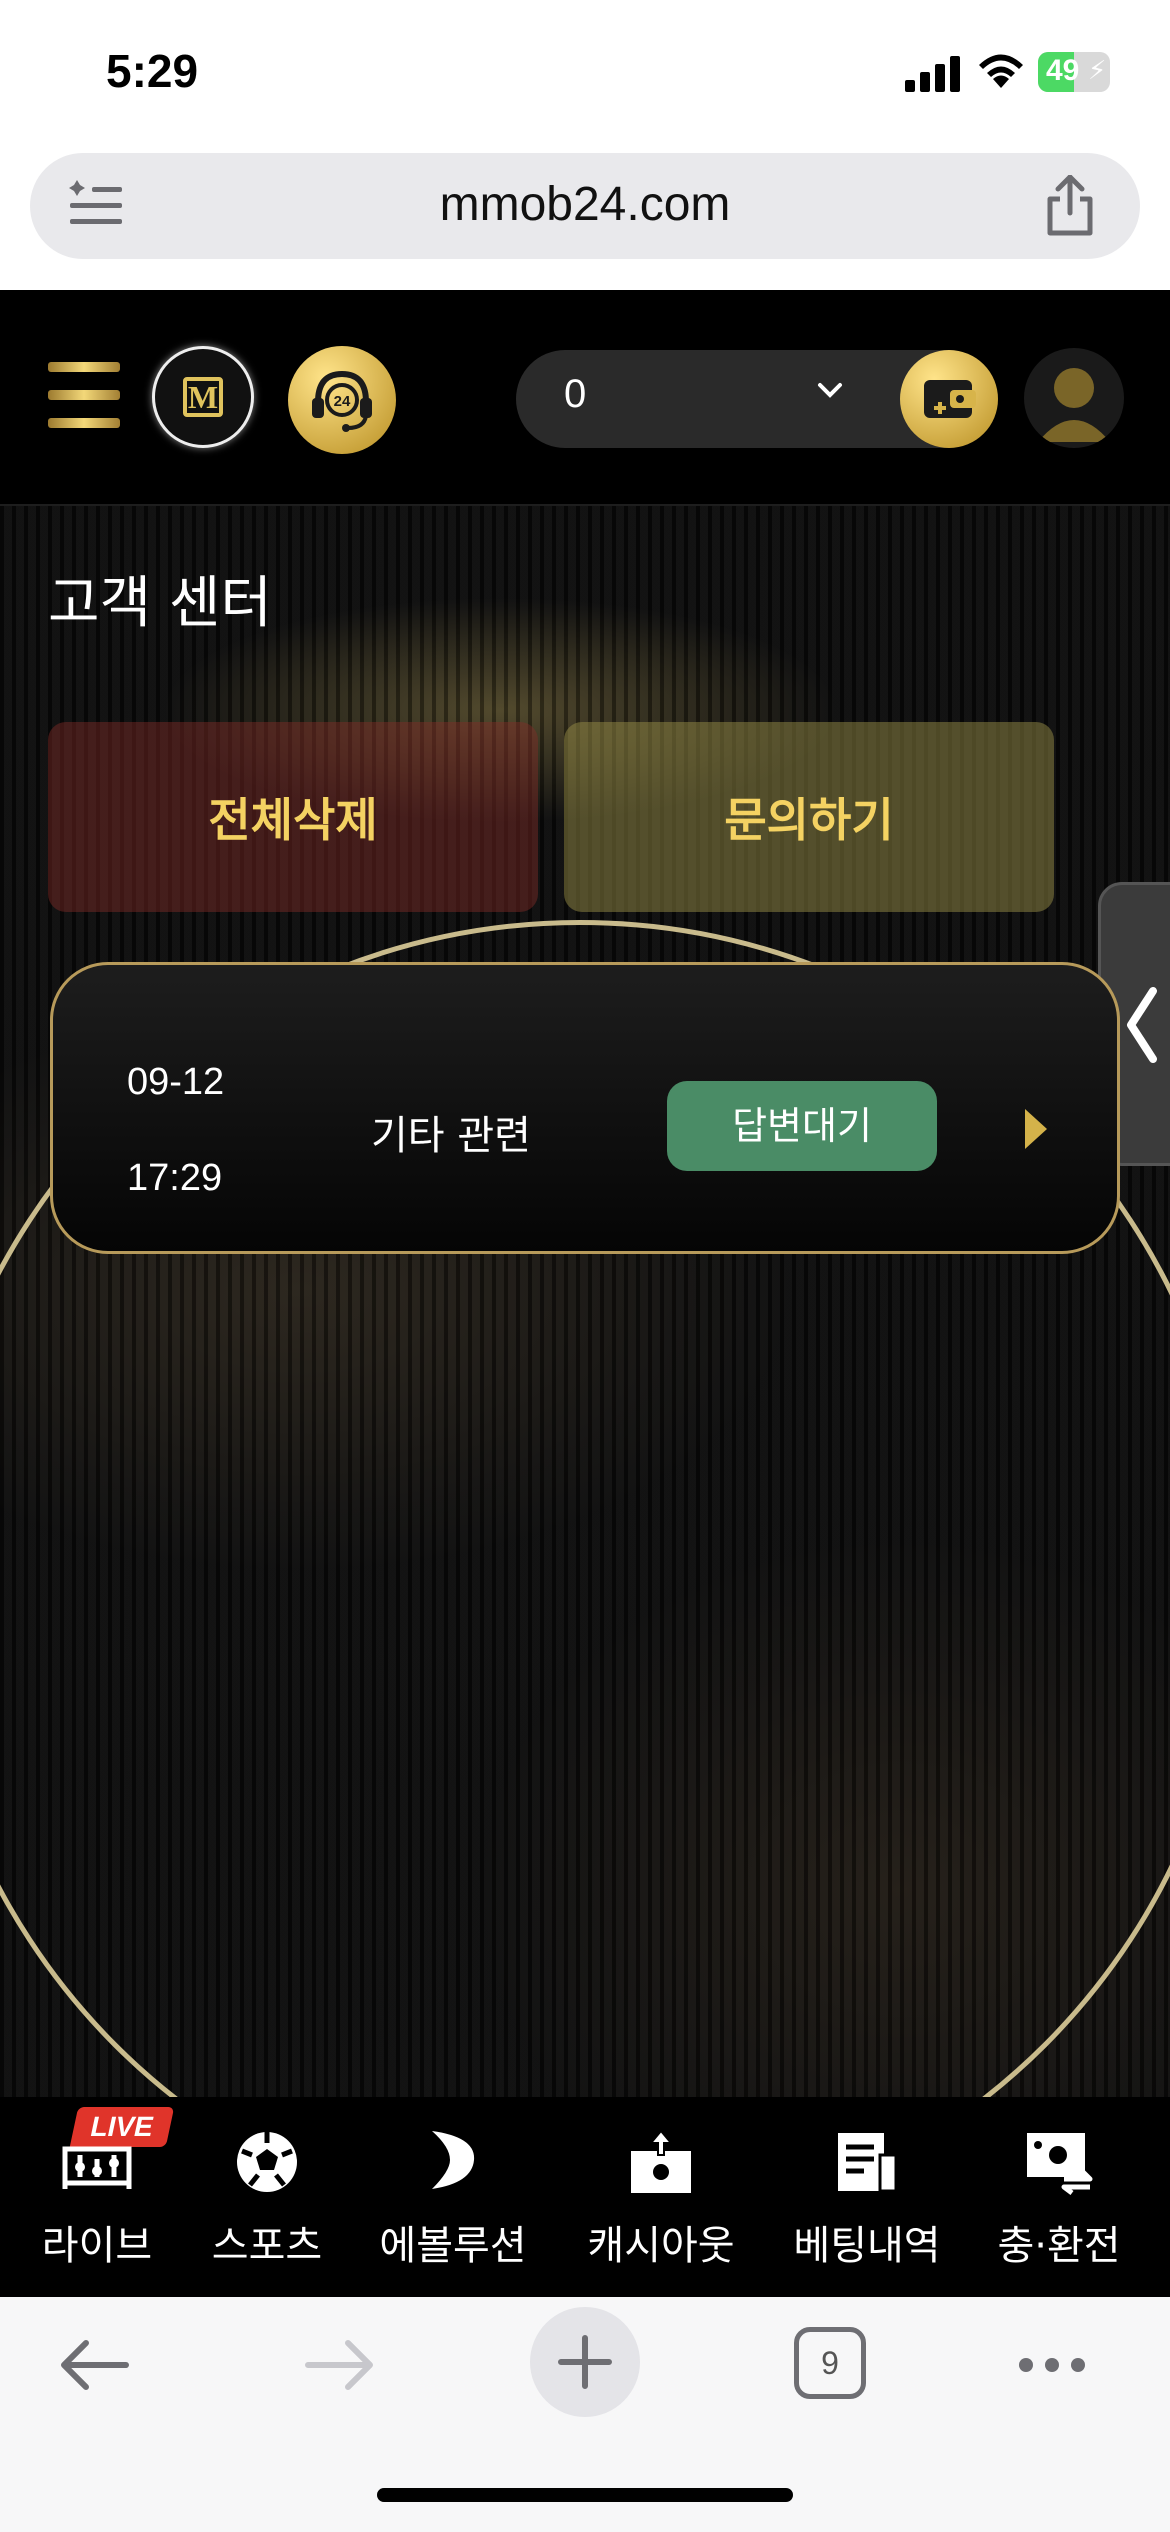 The width and height of the screenshot is (1170, 2532). What do you see at coordinates (175, 1178) in the screenshot?
I see `inquiry-time: 17:29` at bounding box center [175, 1178].